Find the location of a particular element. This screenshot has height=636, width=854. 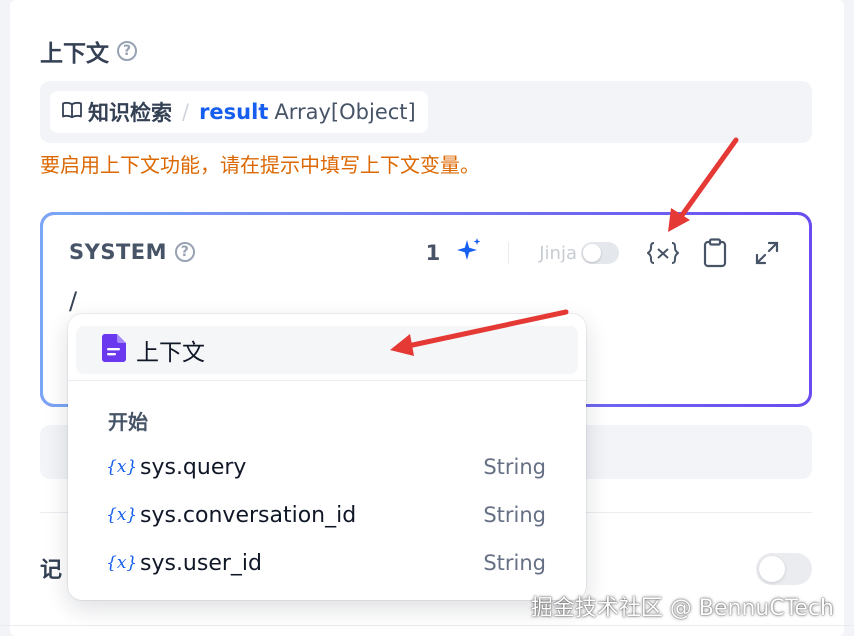

context-warning: 要启用上下文功能，请在提示中填写上下文变量。 is located at coordinates (260, 165).